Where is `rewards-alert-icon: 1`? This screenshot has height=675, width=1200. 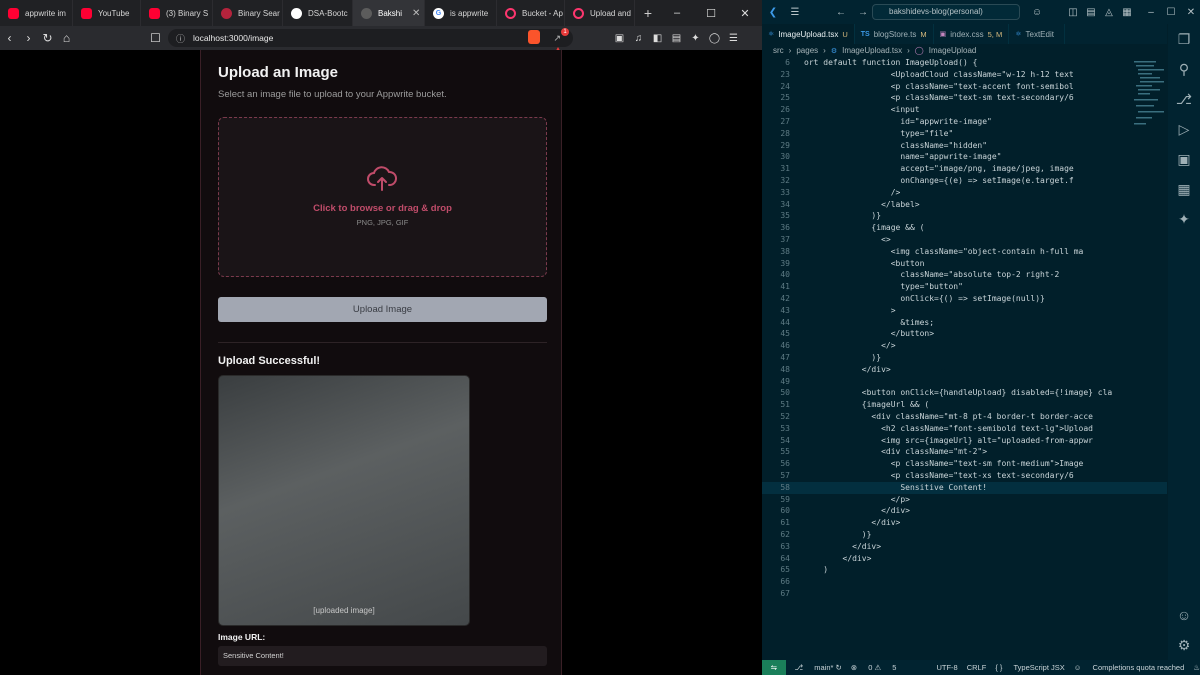 rewards-alert-icon: 1 is located at coordinates (560, 43).